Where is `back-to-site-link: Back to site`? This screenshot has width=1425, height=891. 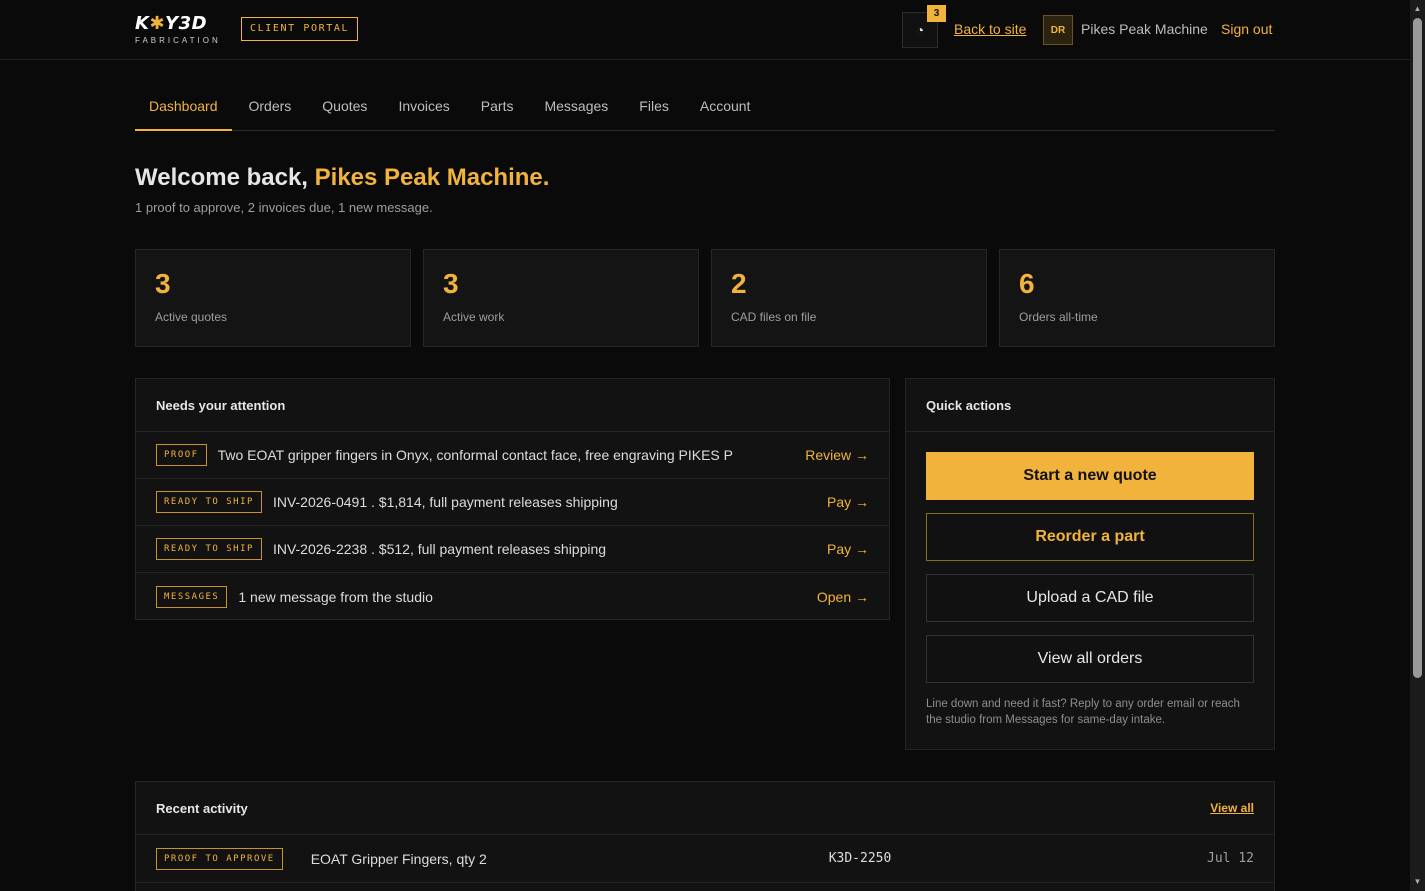 back-to-site-link: Back to site is located at coordinates (990, 29).